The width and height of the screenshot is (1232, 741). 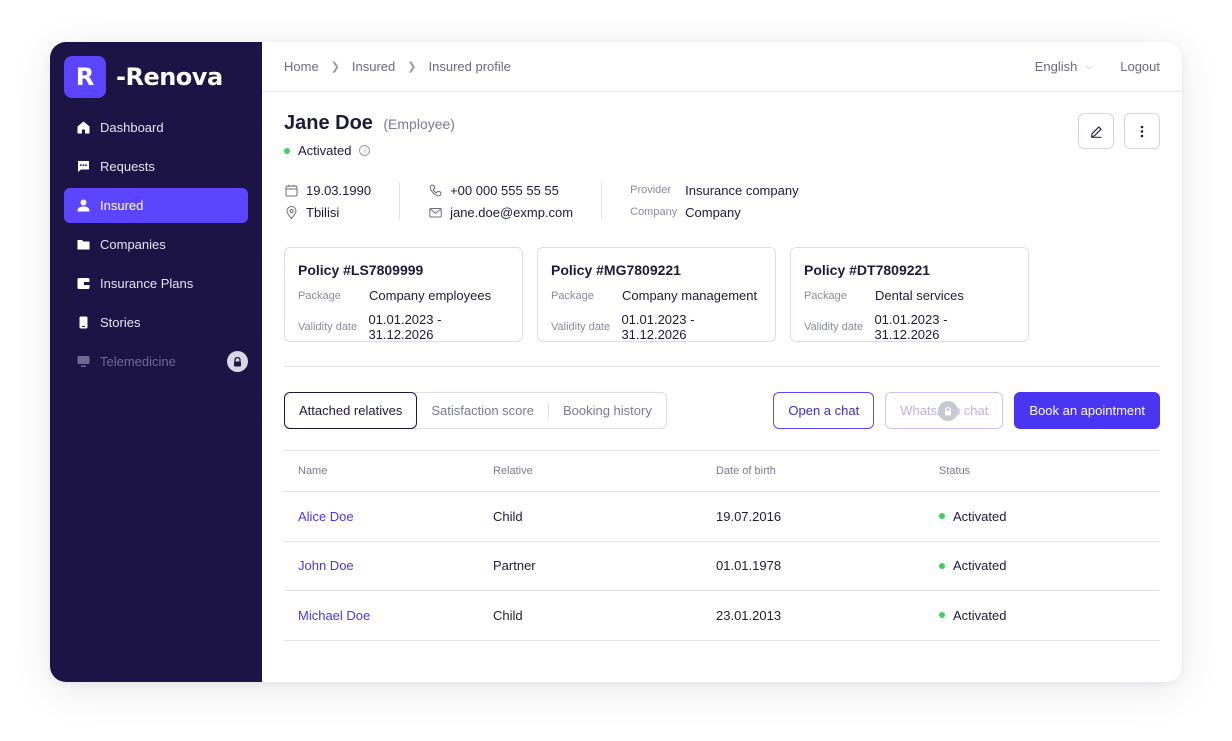 I want to click on sidebar-item-label: Insurance Plans, so click(x=147, y=283).